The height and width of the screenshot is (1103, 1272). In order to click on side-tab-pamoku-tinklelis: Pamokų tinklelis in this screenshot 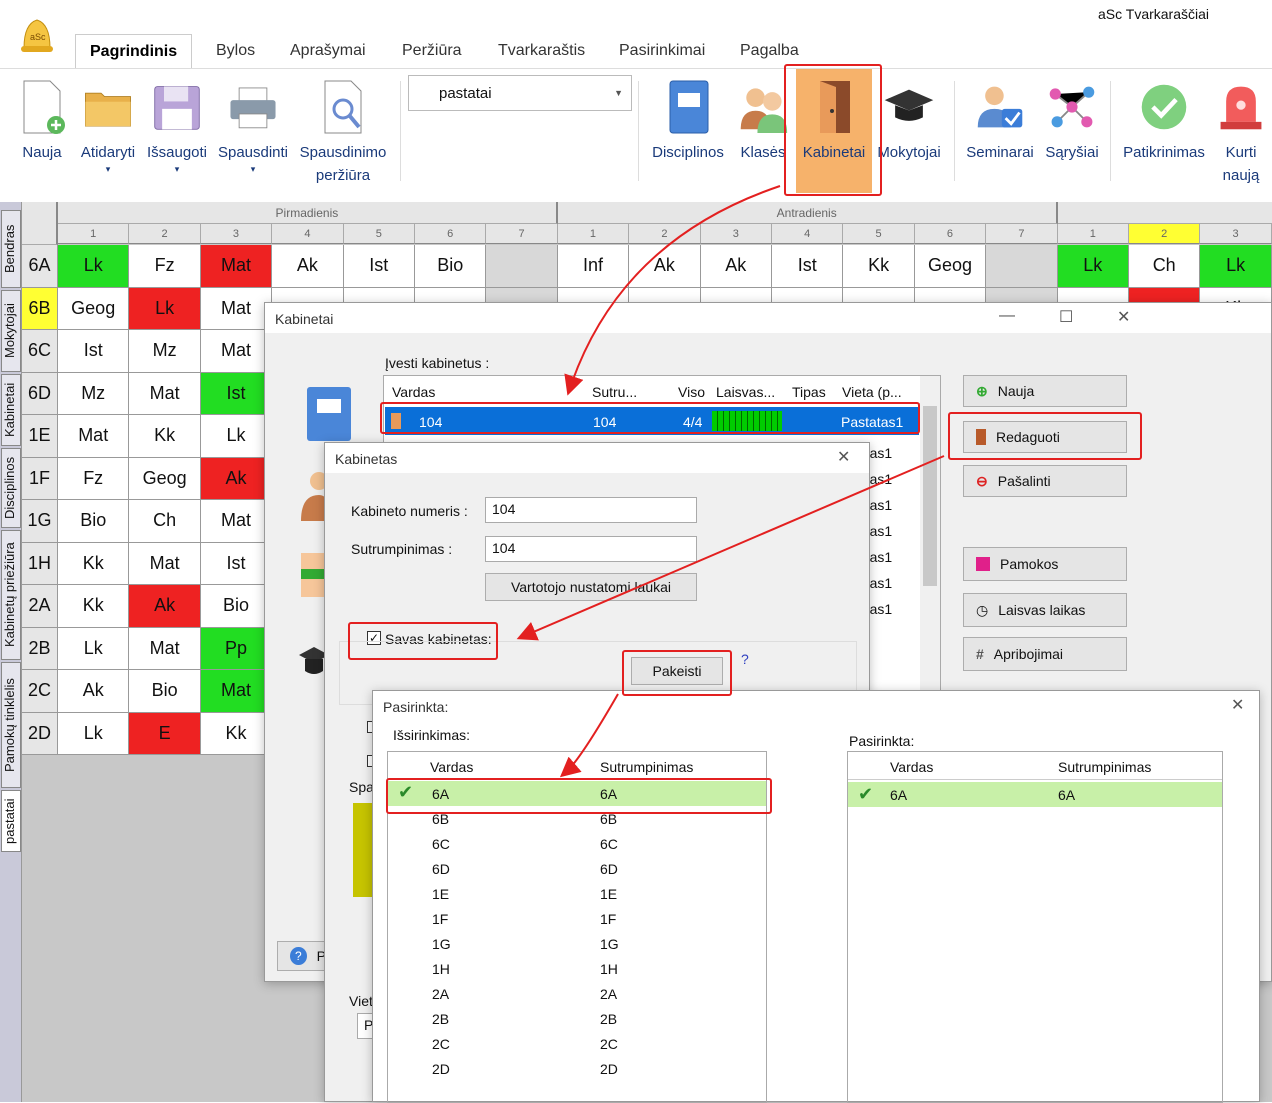, I will do `click(11, 725)`.